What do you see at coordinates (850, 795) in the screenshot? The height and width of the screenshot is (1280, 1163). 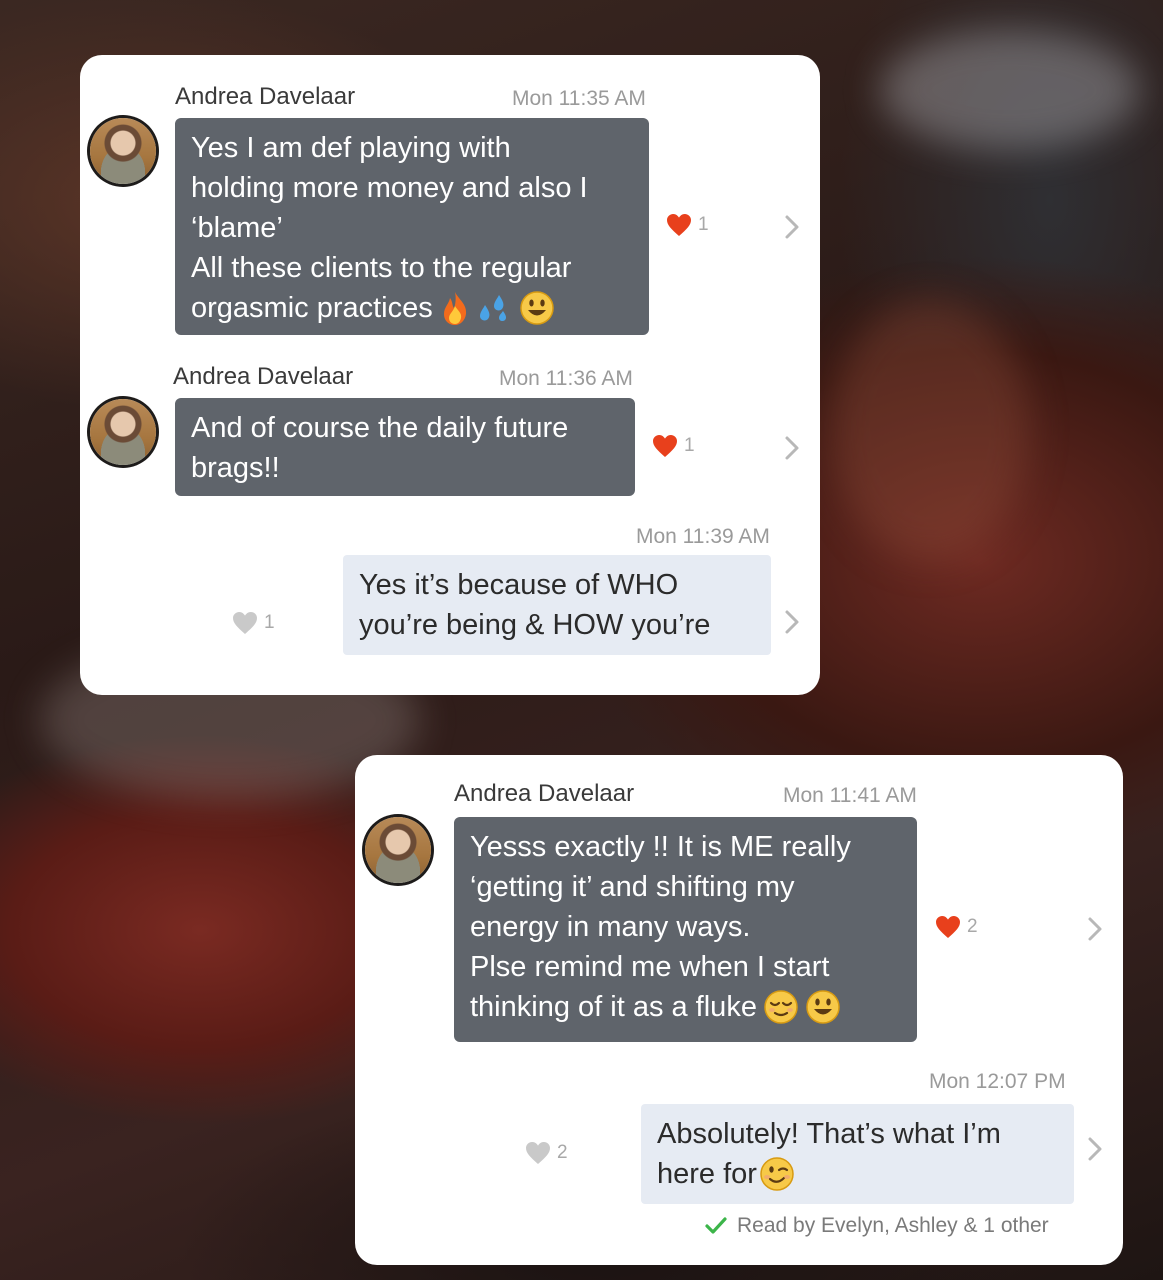 I see `message-time: Mon 11:41 AM` at bounding box center [850, 795].